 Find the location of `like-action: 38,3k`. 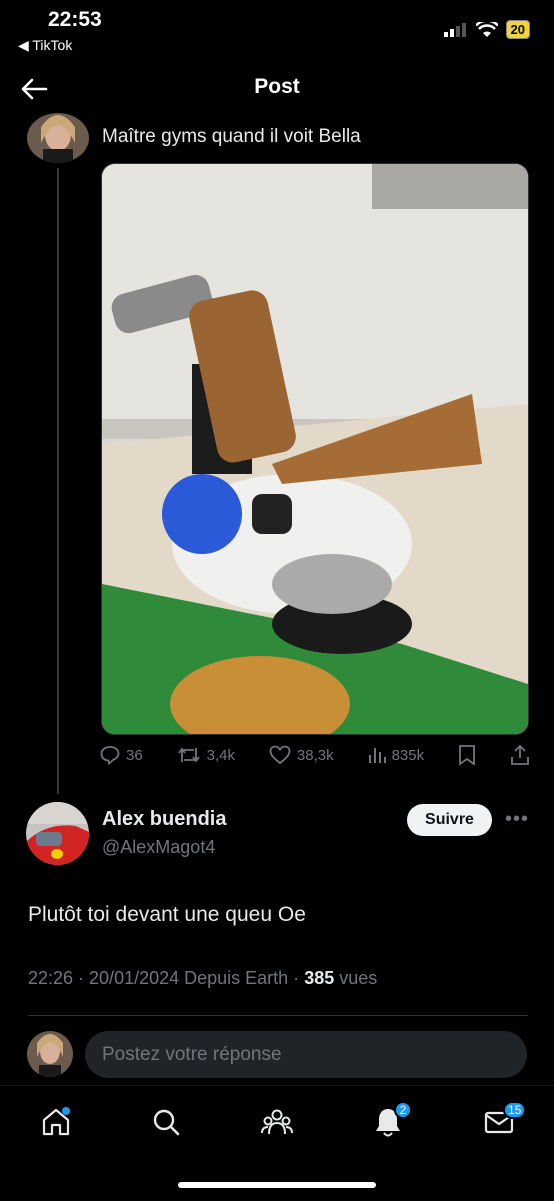

like-action: 38,3k is located at coordinates (301, 755).